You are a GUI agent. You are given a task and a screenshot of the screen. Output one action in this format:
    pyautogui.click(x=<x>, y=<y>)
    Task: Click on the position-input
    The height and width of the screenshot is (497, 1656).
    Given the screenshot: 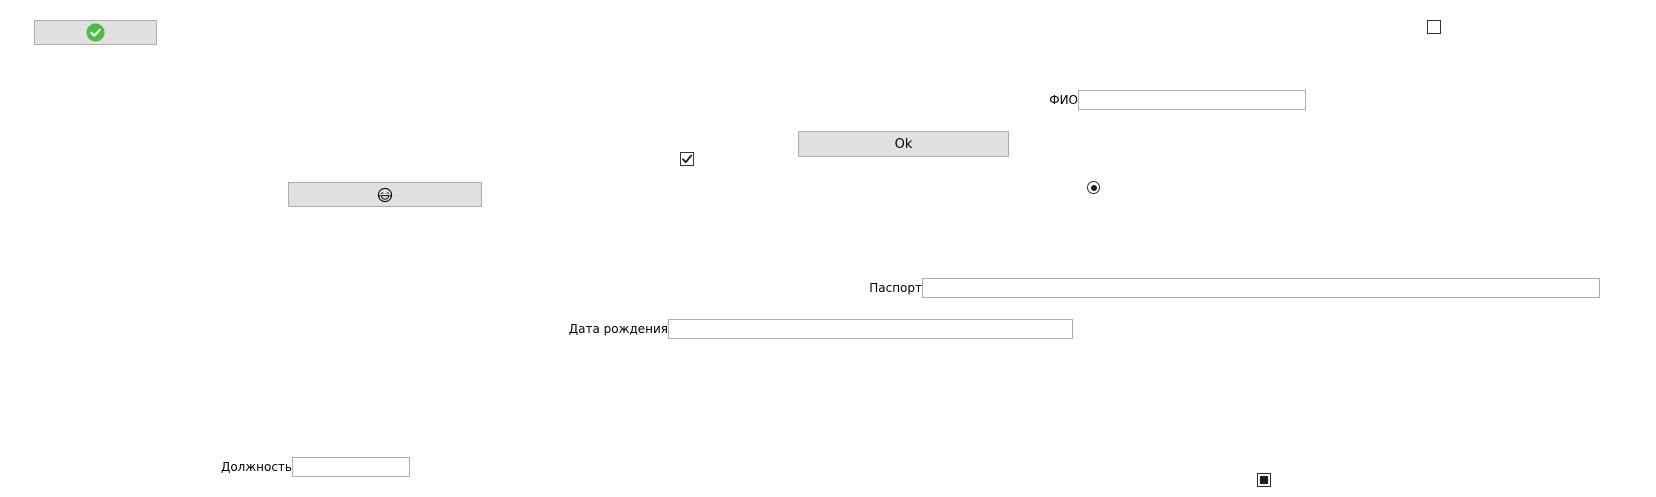 What is the action you would take?
    pyautogui.click(x=351, y=467)
    